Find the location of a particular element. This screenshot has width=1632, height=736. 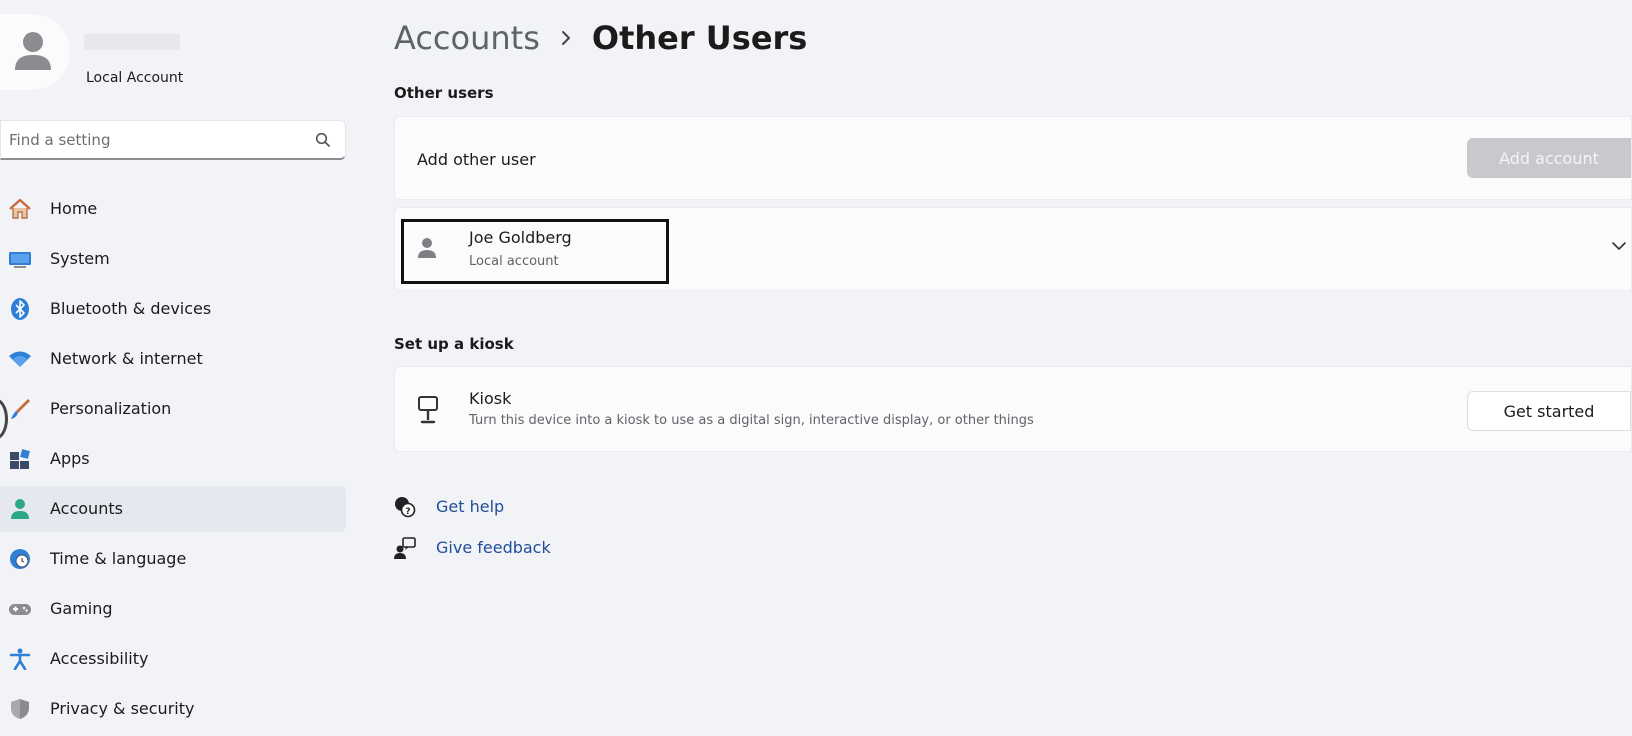

add-other-user-card: Add other user Add account is located at coordinates (1013, 158).